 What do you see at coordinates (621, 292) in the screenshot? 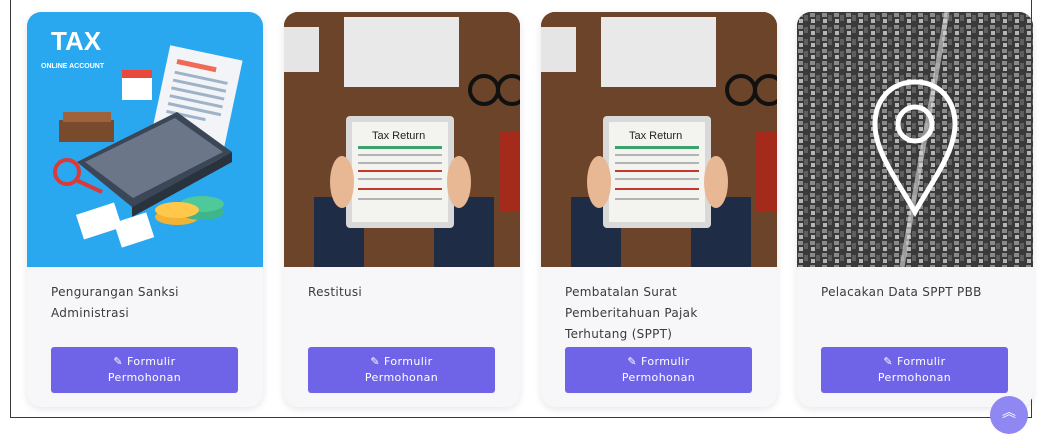
I see `card-title-line: Pembatalan Surat` at bounding box center [621, 292].